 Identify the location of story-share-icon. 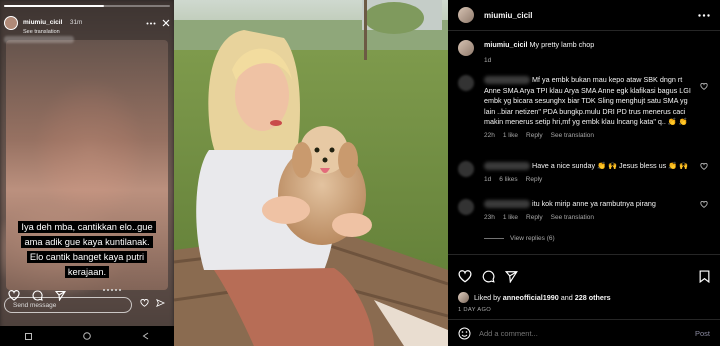
(60, 295).